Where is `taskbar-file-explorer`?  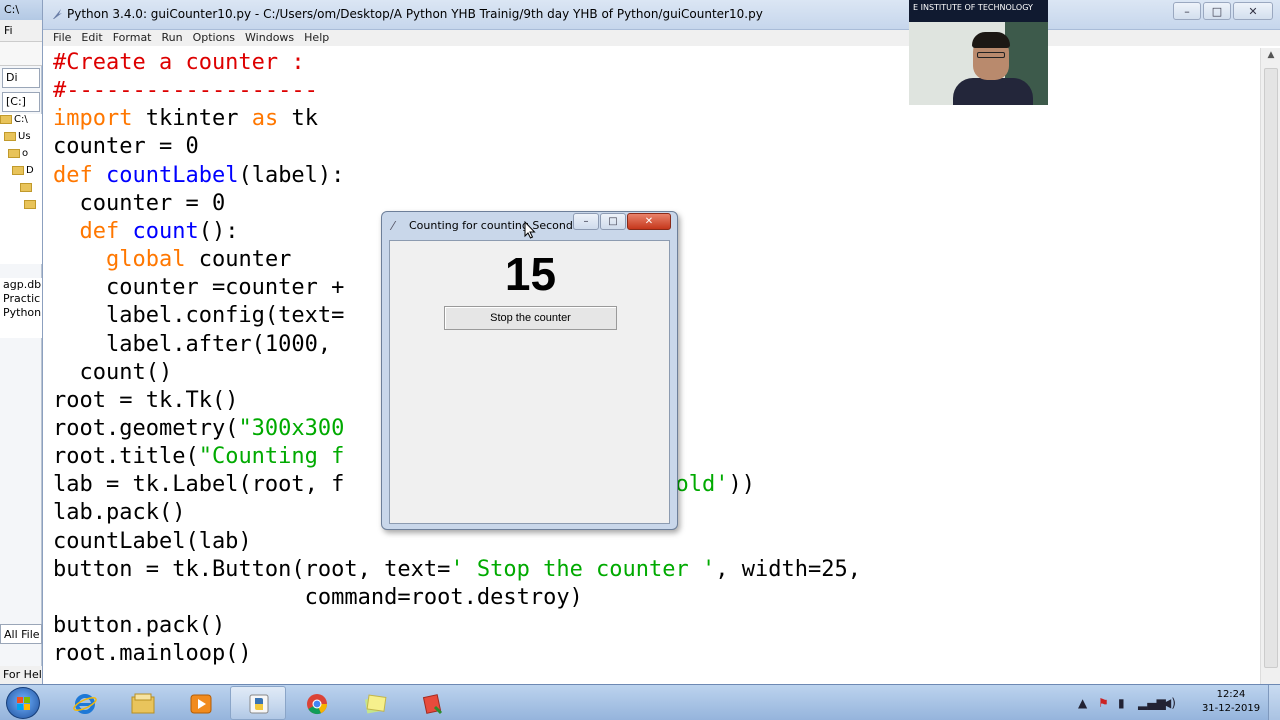
taskbar-file-explorer is located at coordinates (142, 703).